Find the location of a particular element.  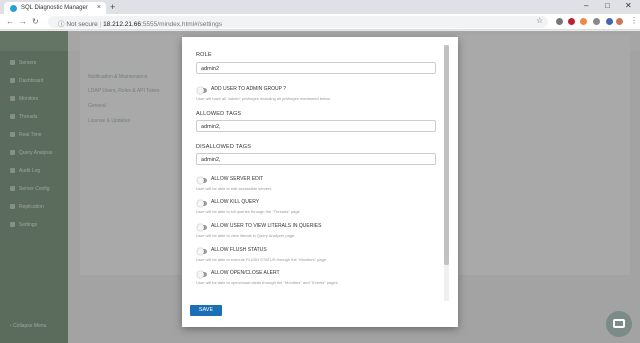

extension-shield-icon is located at coordinates (571, 21).